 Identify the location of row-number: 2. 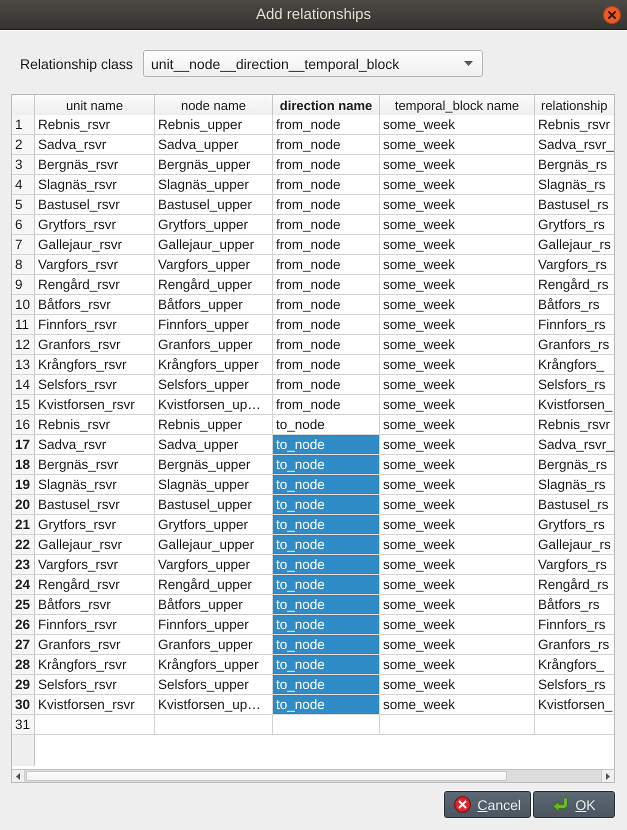
(23, 145).